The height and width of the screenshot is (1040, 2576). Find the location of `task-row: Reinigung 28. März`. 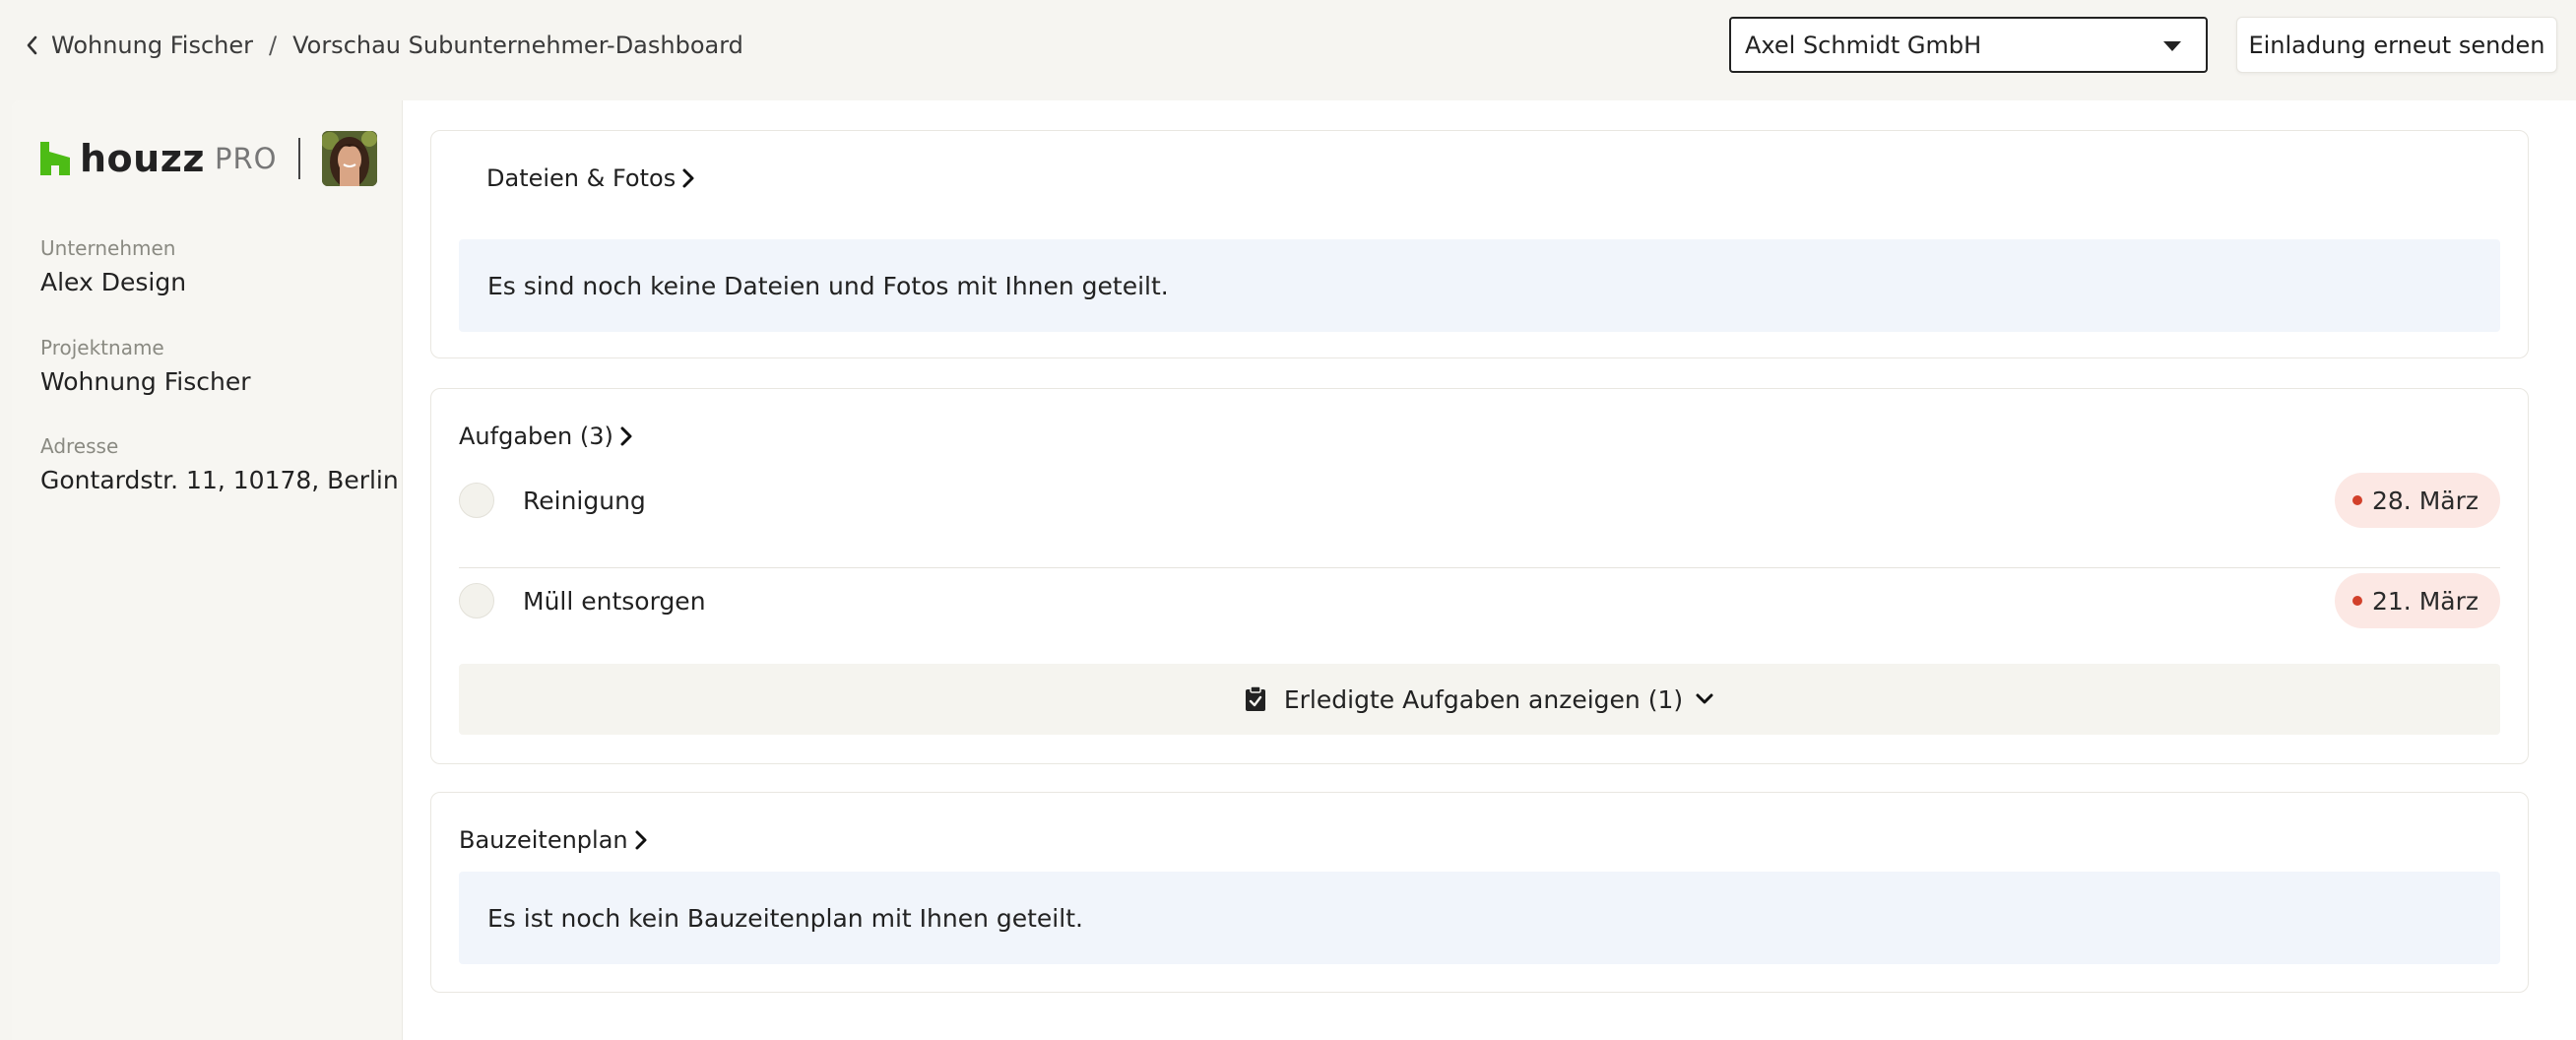

task-row: Reinigung 28. März is located at coordinates (1479, 500).